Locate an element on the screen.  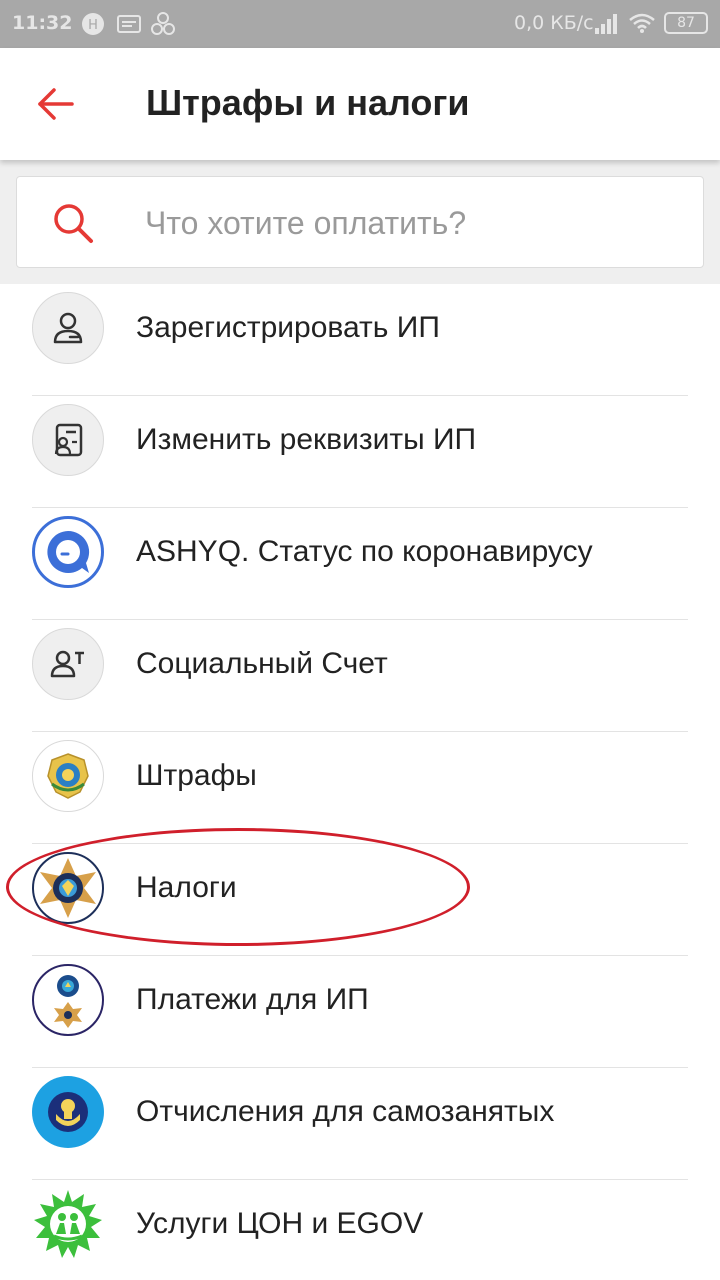
list-item-label: Отчисления для самозанятых is located at coordinates (345, 1111).